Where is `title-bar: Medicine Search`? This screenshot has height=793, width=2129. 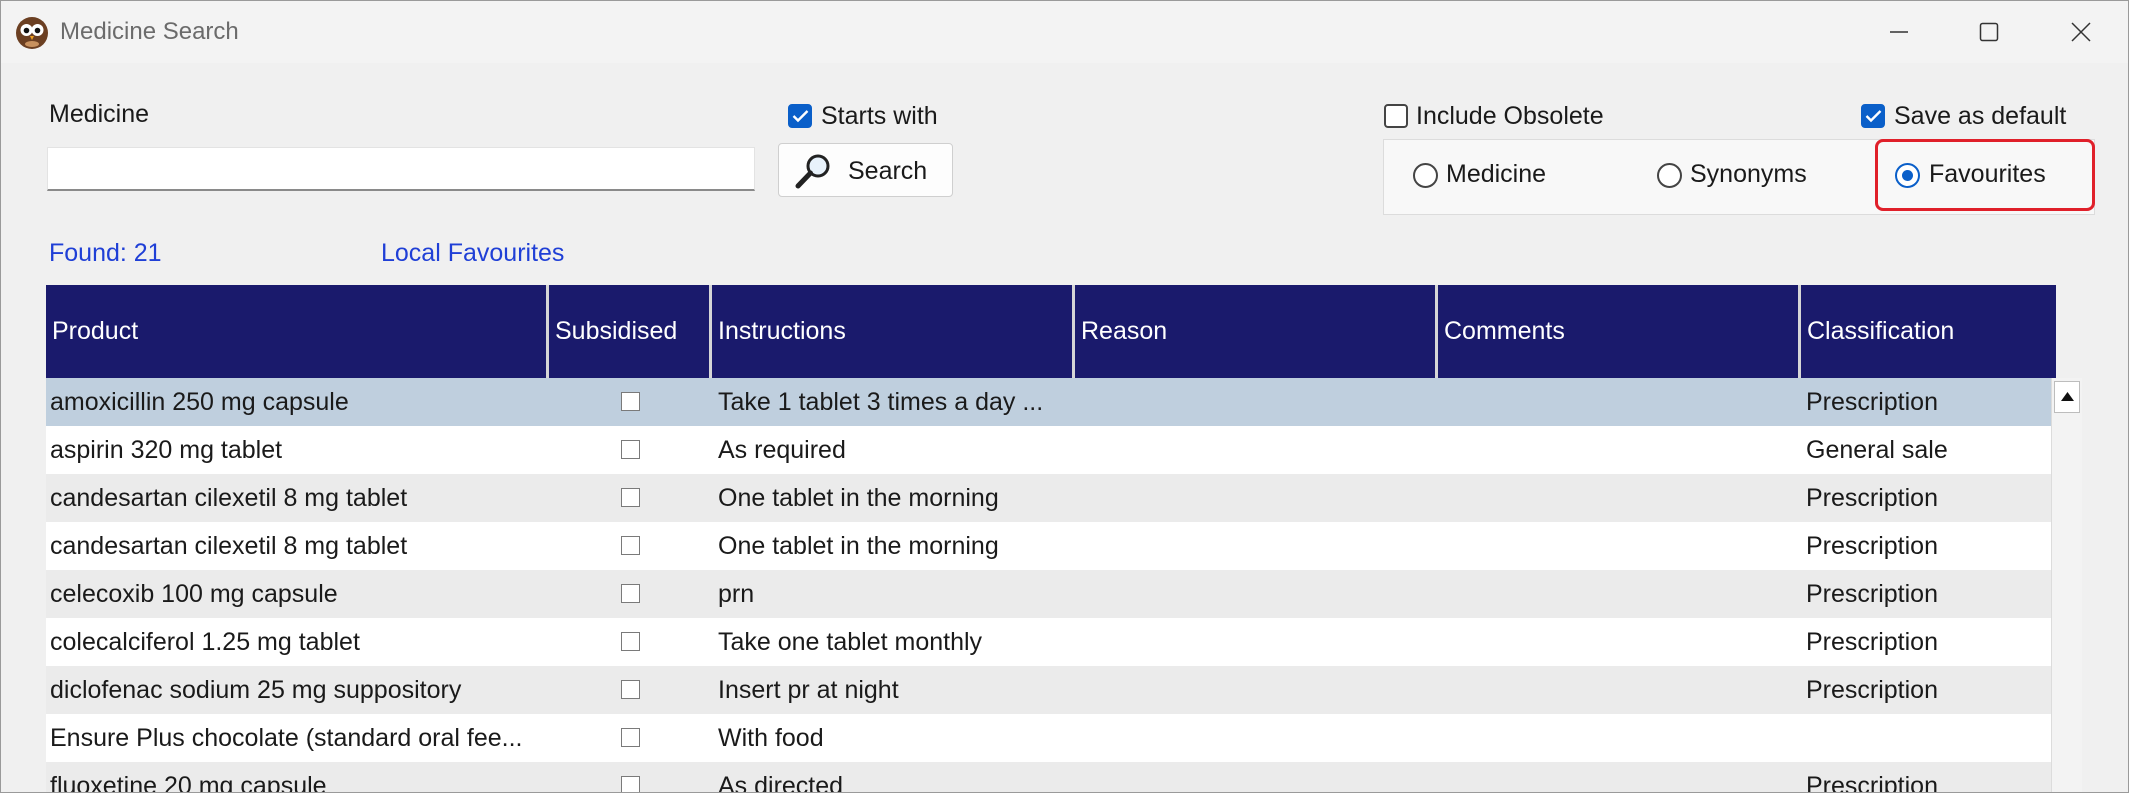 title-bar: Medicine Search is located at coordinates (1064, 32).